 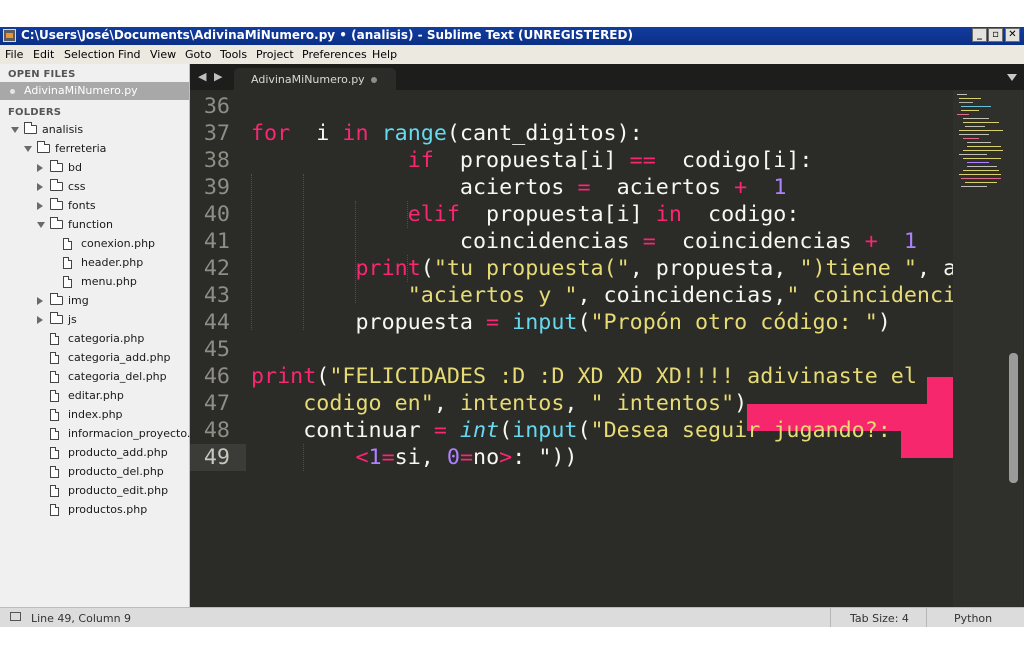 I want to click on code-line: codigo en", intentos, " intentos"), so click(x=499, y=403).